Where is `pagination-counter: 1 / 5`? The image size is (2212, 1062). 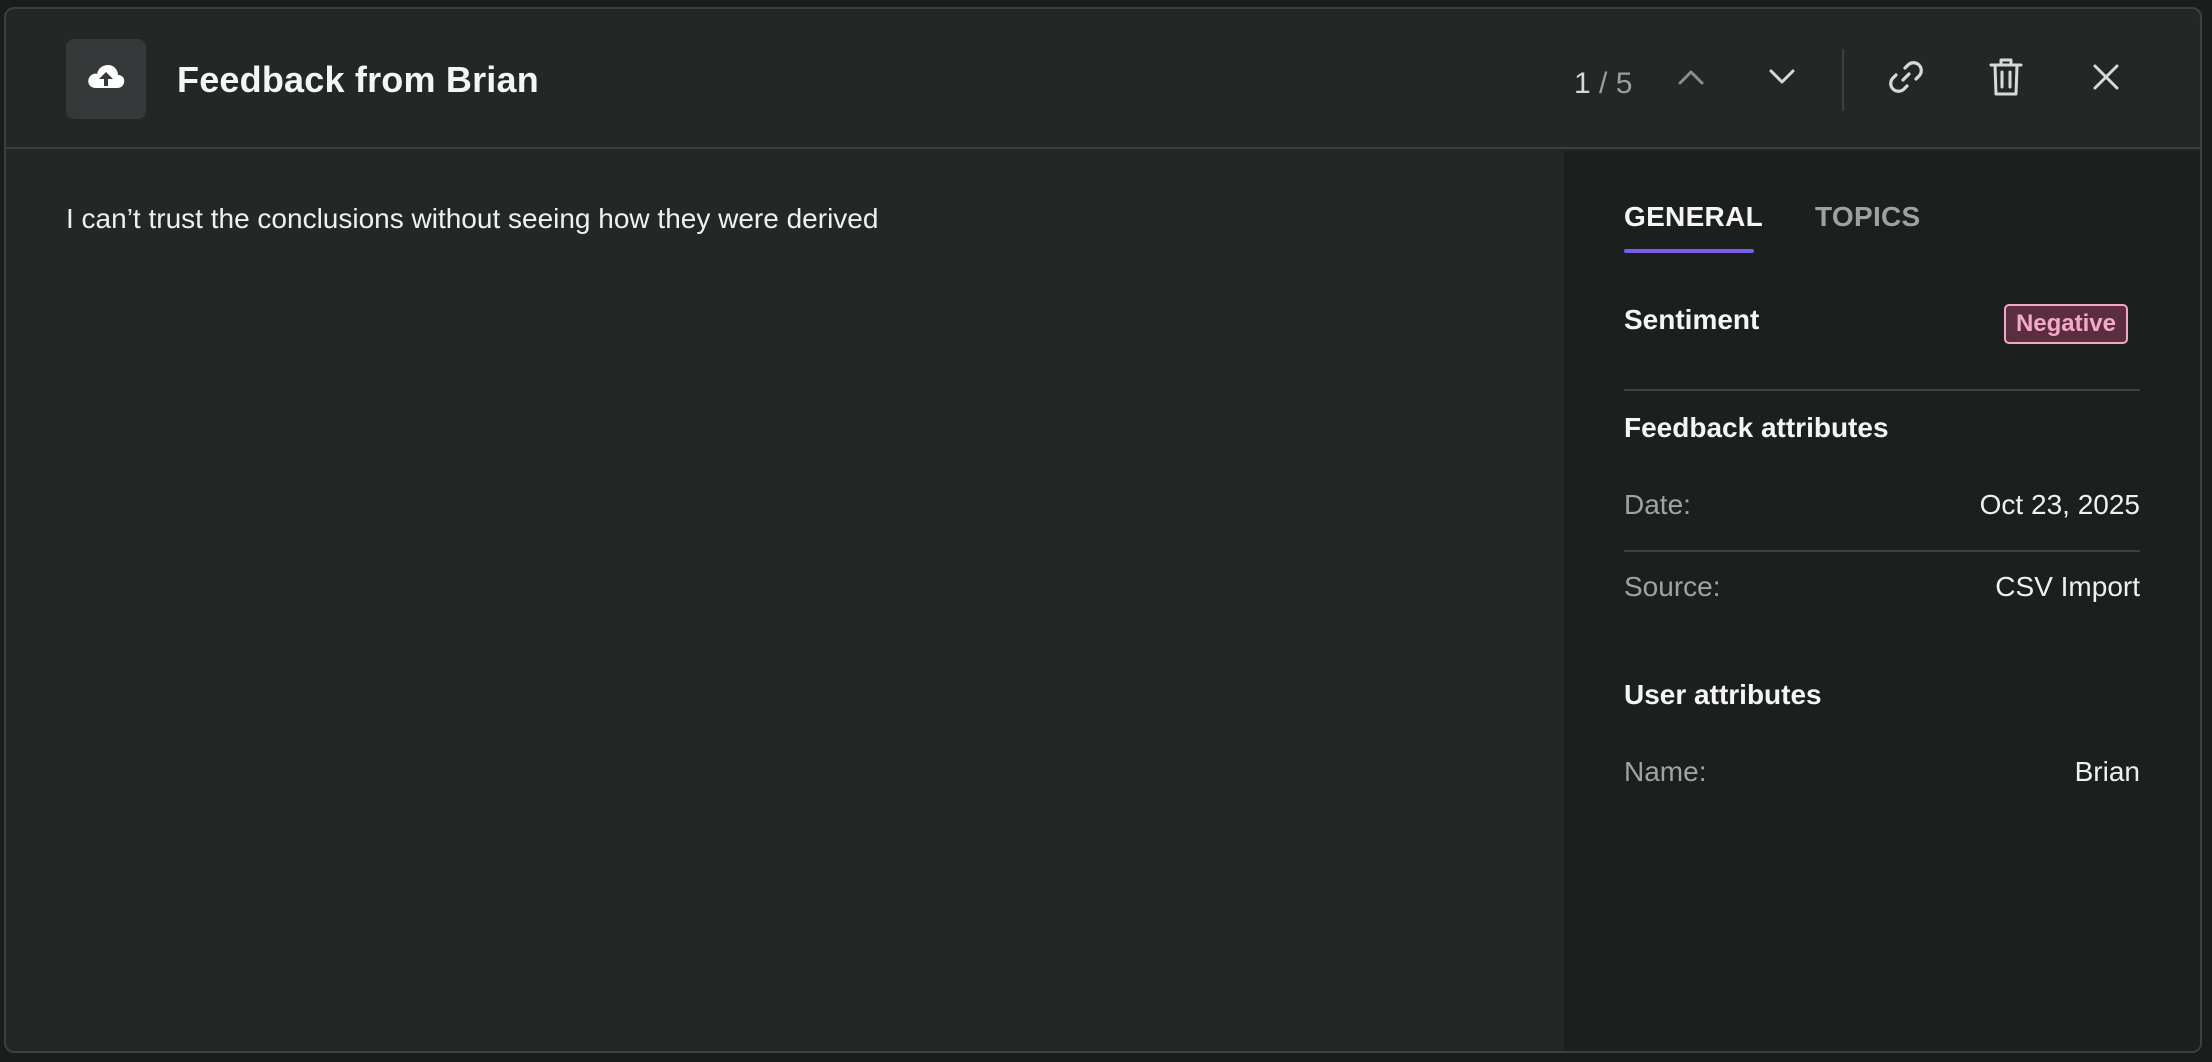
pagination-counter: 1 / 5 is located at coordinates (1603, 84).